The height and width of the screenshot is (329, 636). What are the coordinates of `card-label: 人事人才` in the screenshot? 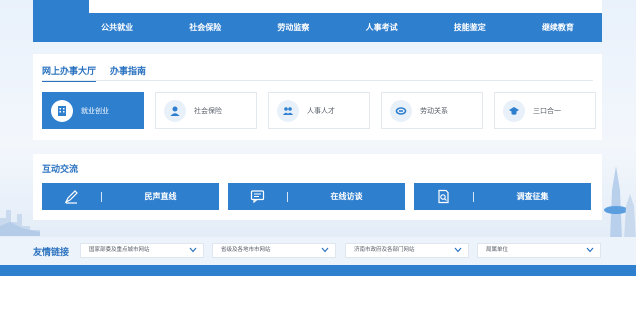 It's located at (321, 110).